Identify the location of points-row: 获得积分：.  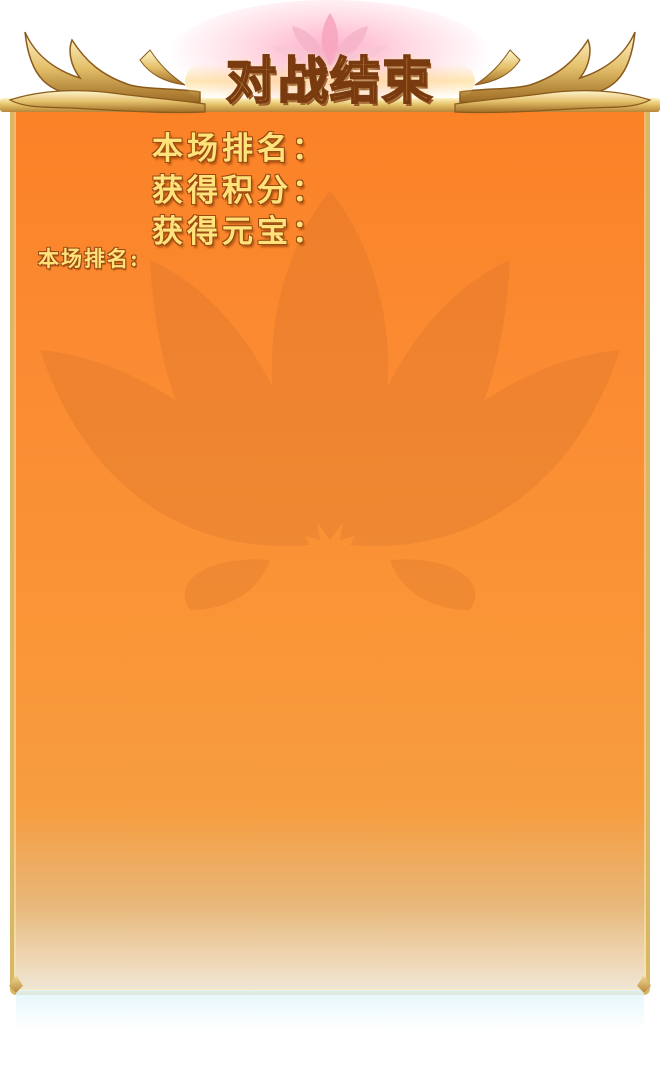
(245, 188).